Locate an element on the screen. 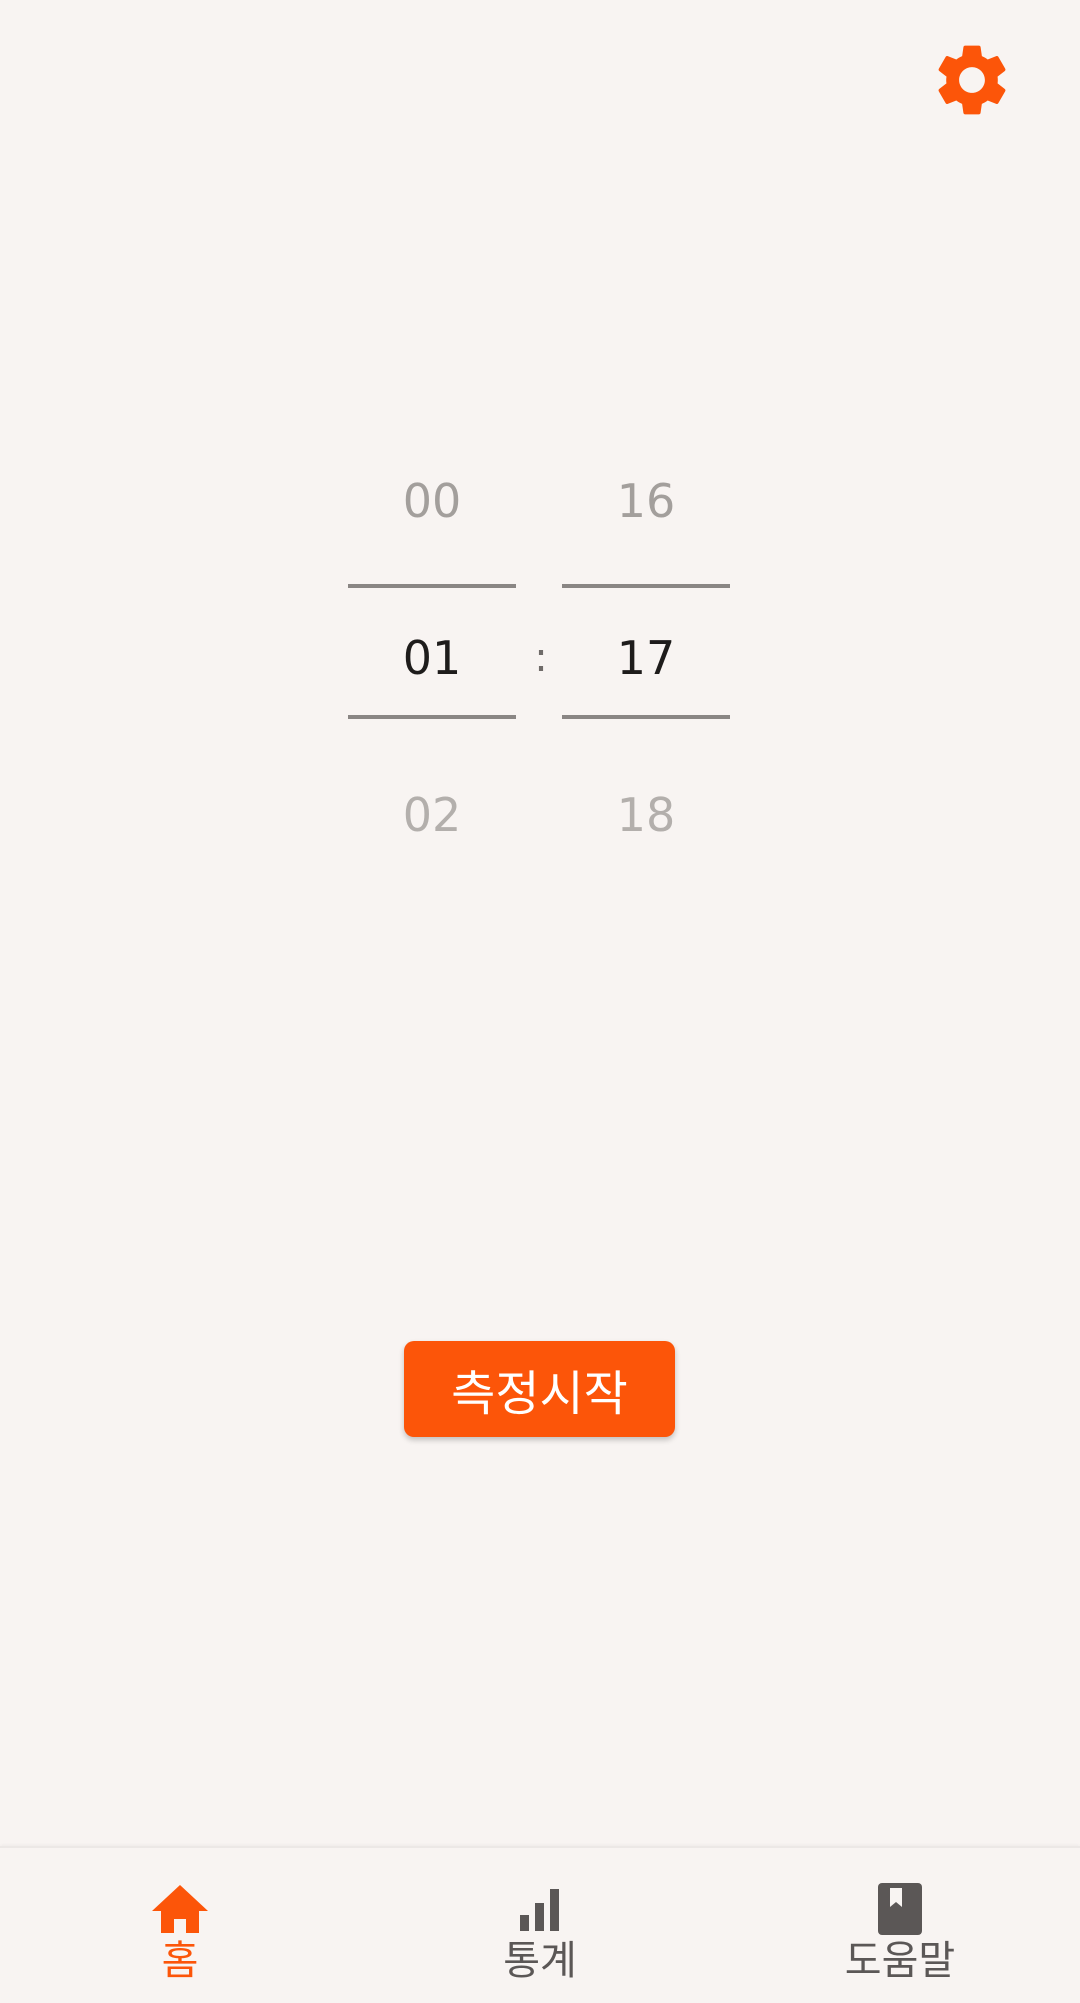 The height and width of the screenshot is (2003, 1080). nav-label-help: 도움말 is located at coordinates (900, 1961).